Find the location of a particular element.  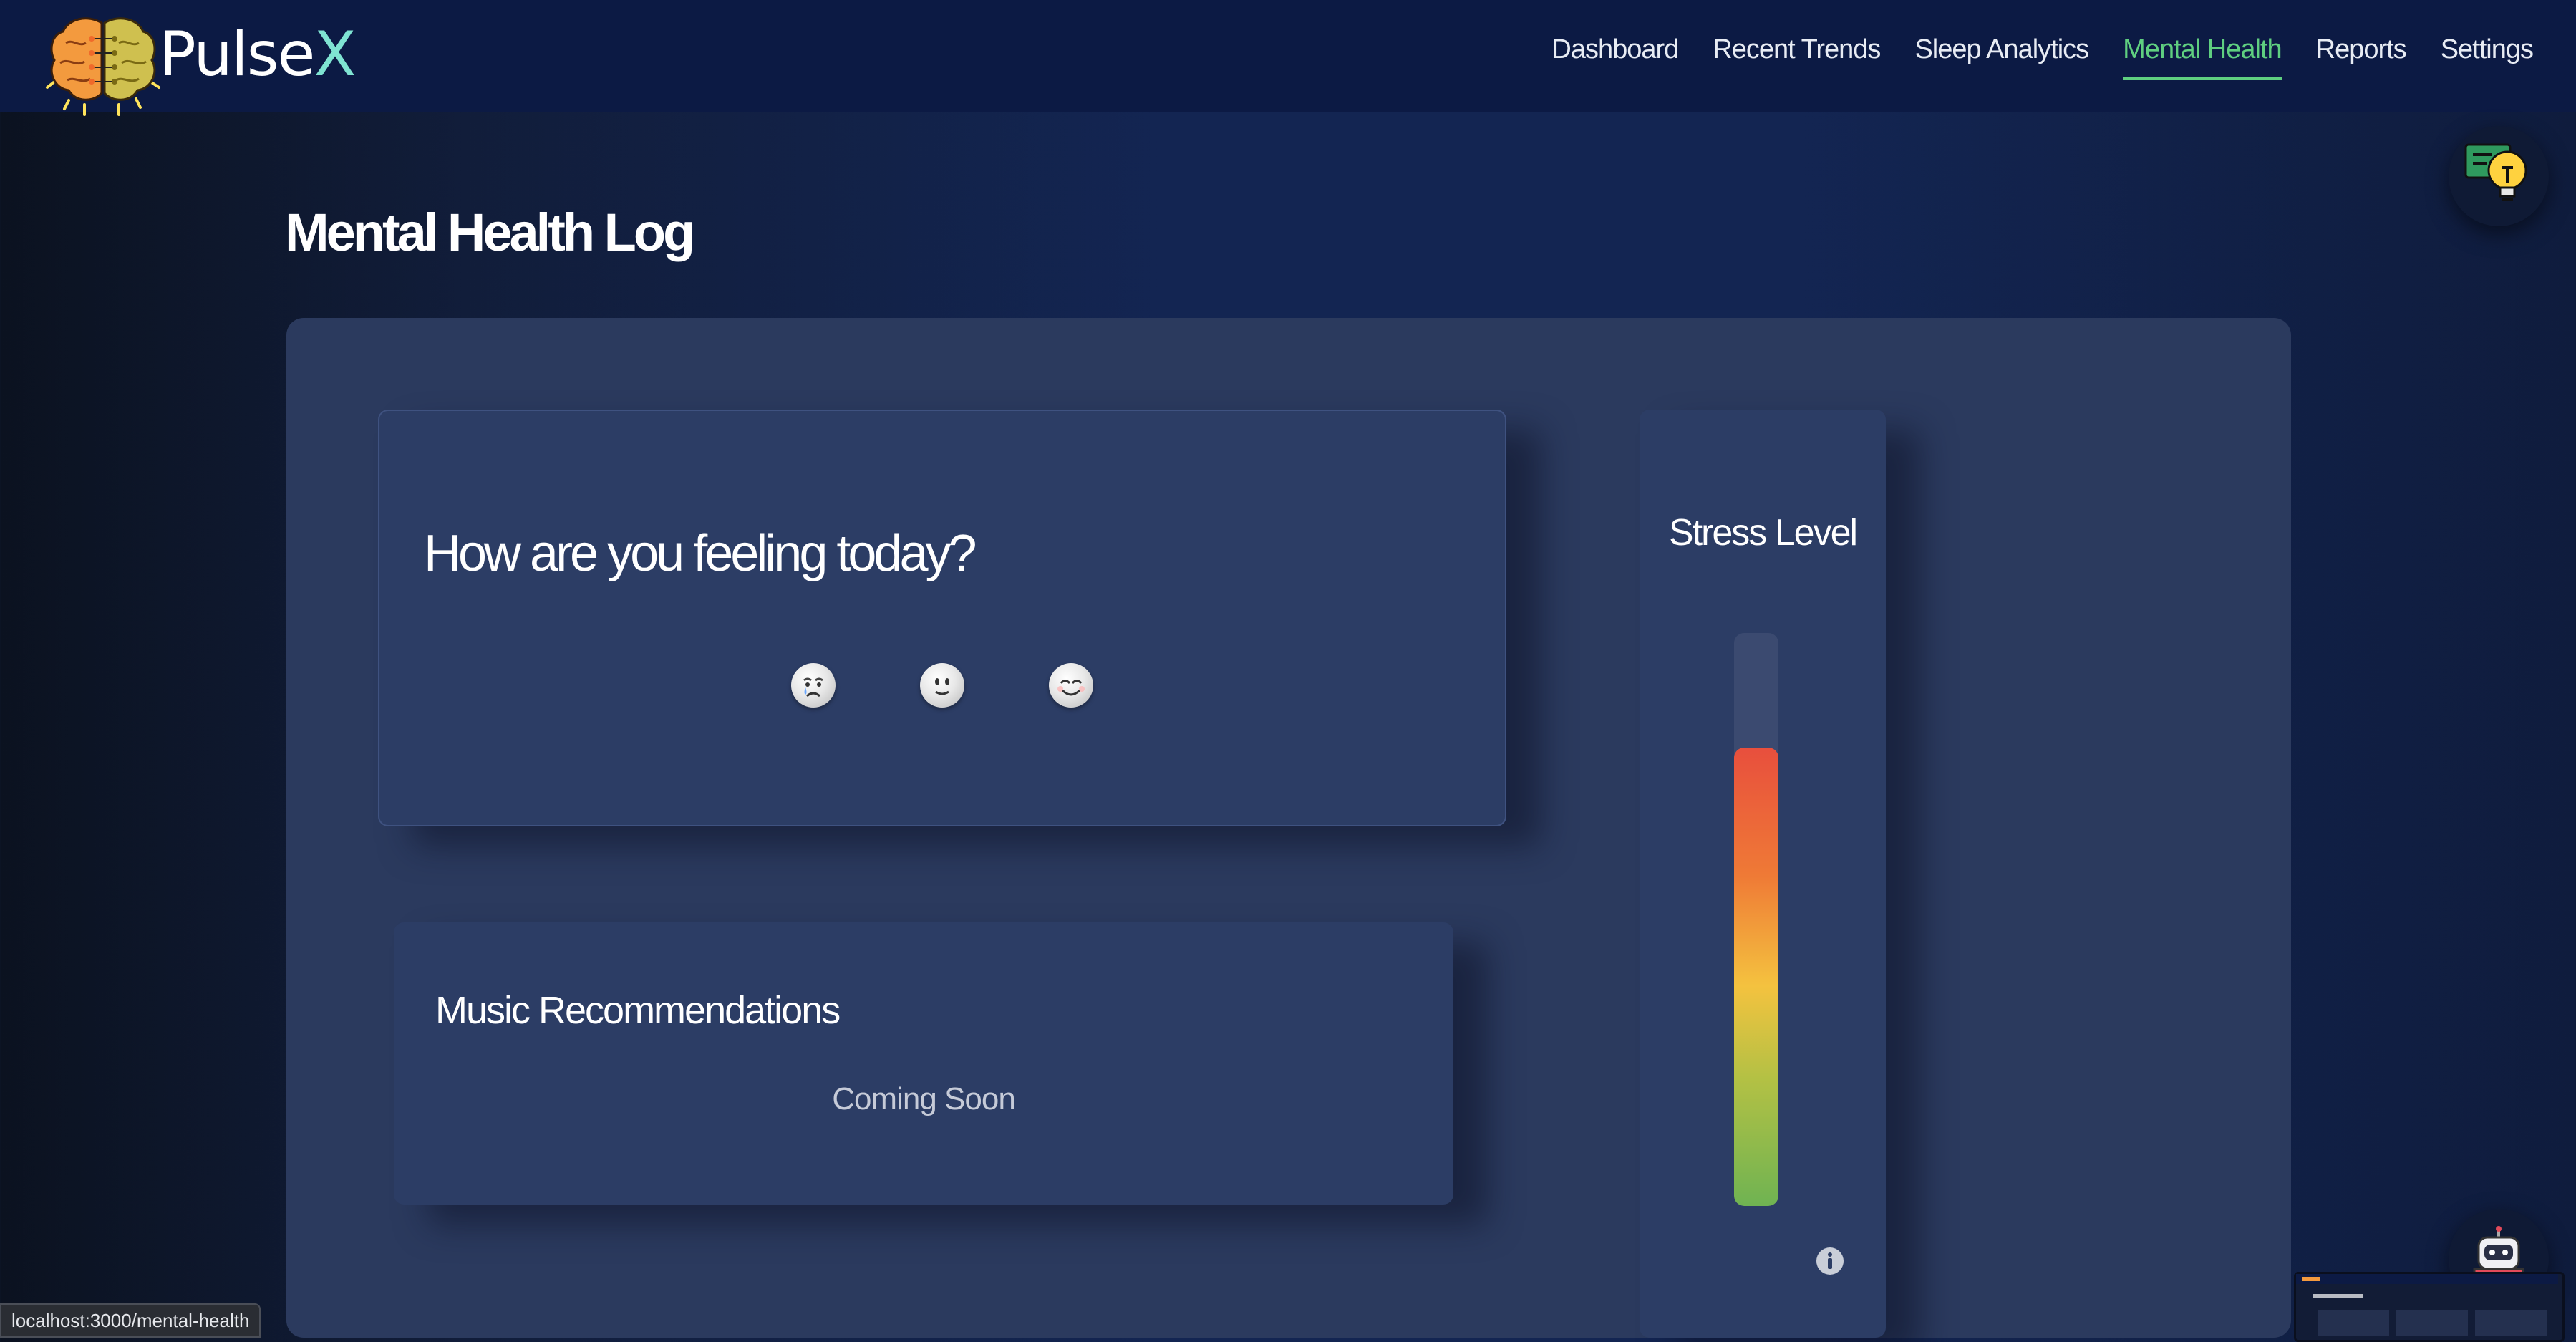

brain-logo-icon is located at coordinates (103, 66).